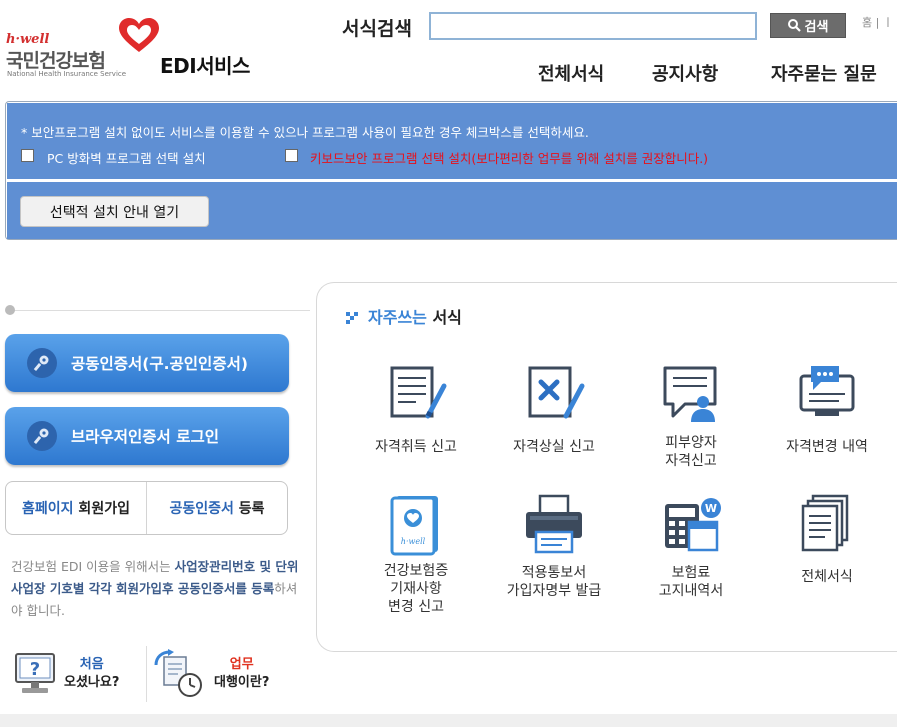  Describe the element at coordinates (691, 452) in the screenshot. I see `form-label: 피부양자 자격신고` at that location.